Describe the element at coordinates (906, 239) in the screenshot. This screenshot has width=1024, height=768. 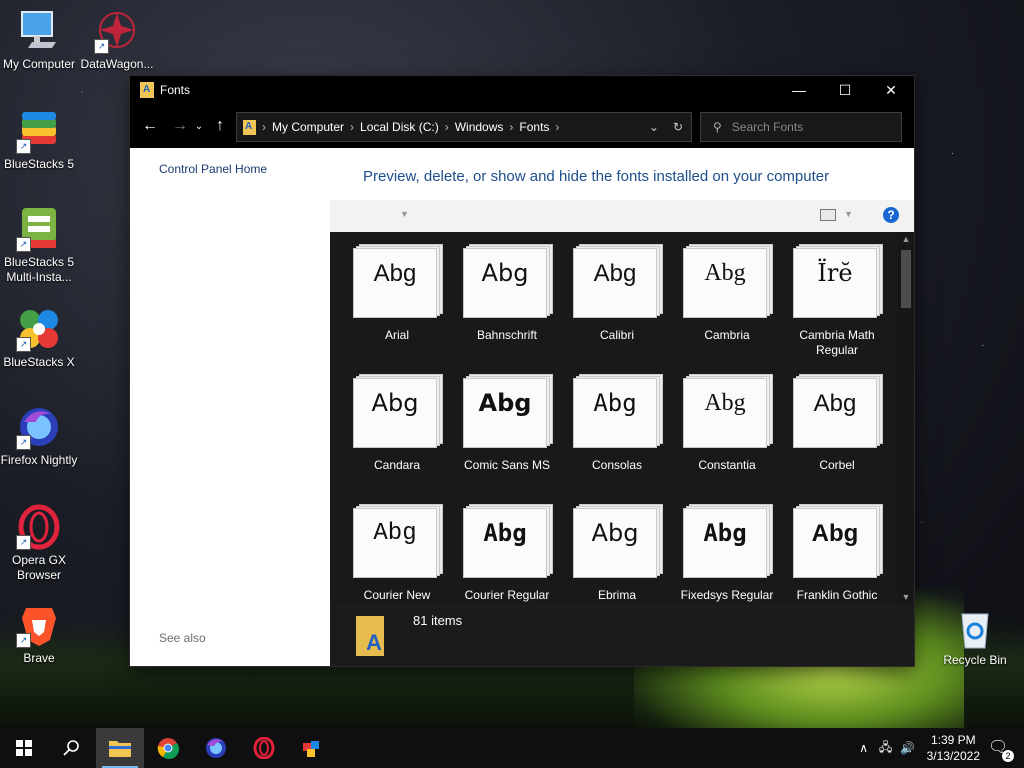
I see `scroll-up-arrow-icon: ▲` at that location.